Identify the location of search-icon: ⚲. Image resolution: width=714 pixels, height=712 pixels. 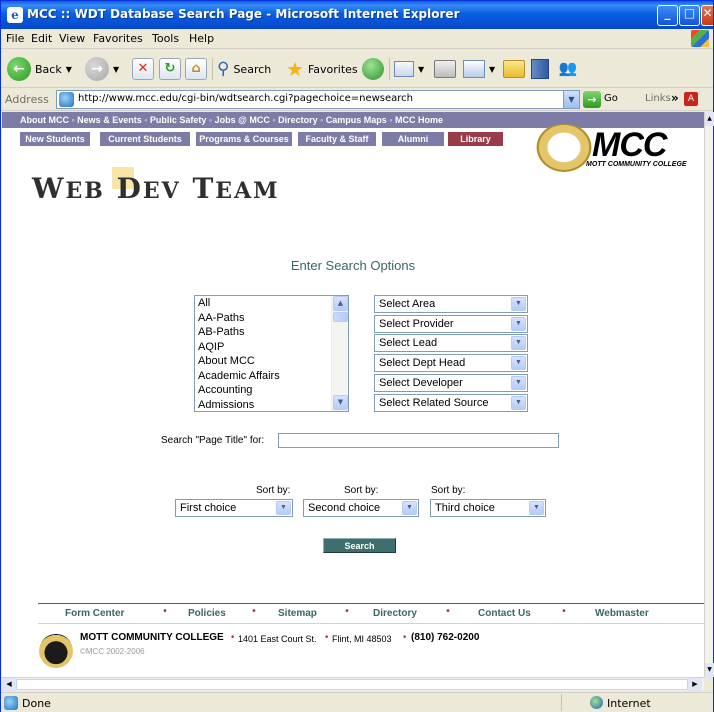
(223, 69).